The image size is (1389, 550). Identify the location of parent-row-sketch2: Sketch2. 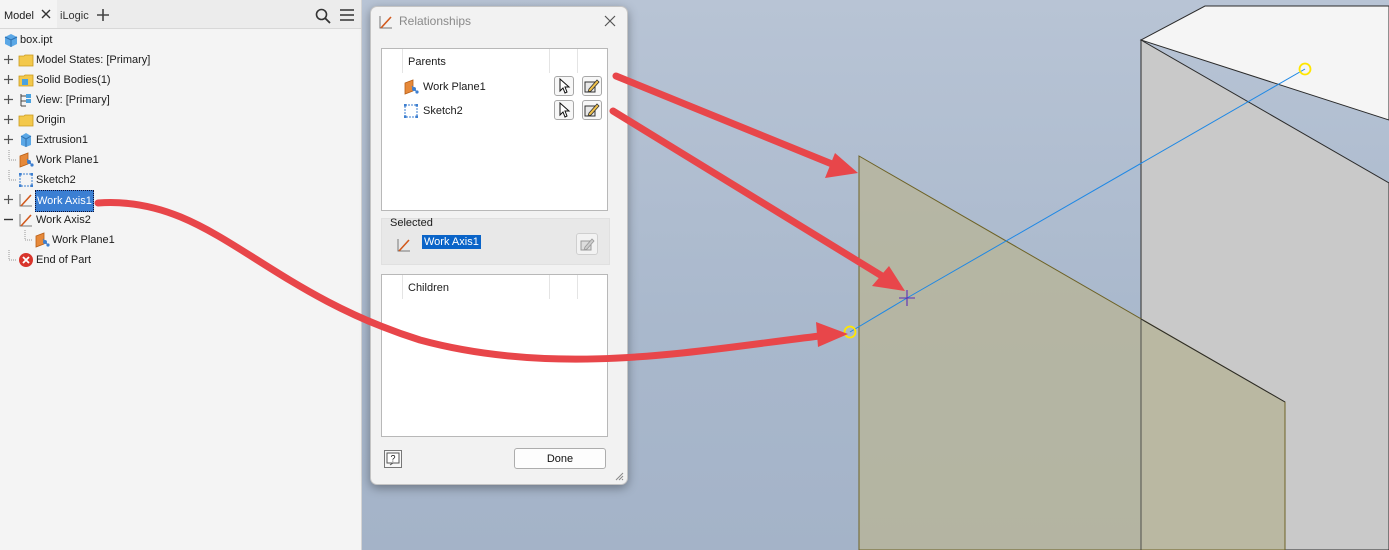
(494, 111).